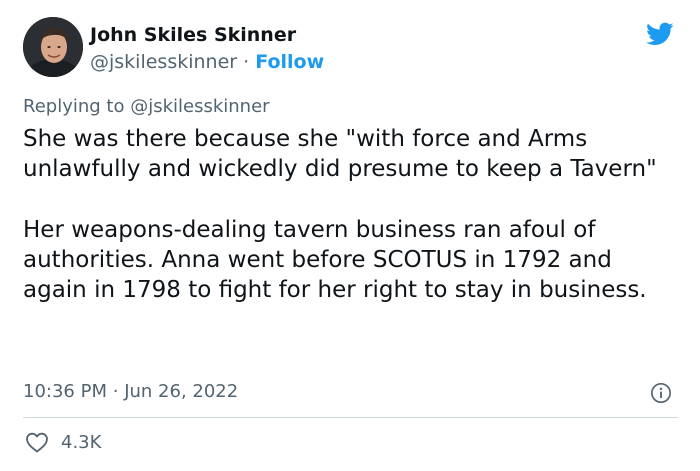  I want to click on author-handle: @jskilesskinner, so click(163, 62).